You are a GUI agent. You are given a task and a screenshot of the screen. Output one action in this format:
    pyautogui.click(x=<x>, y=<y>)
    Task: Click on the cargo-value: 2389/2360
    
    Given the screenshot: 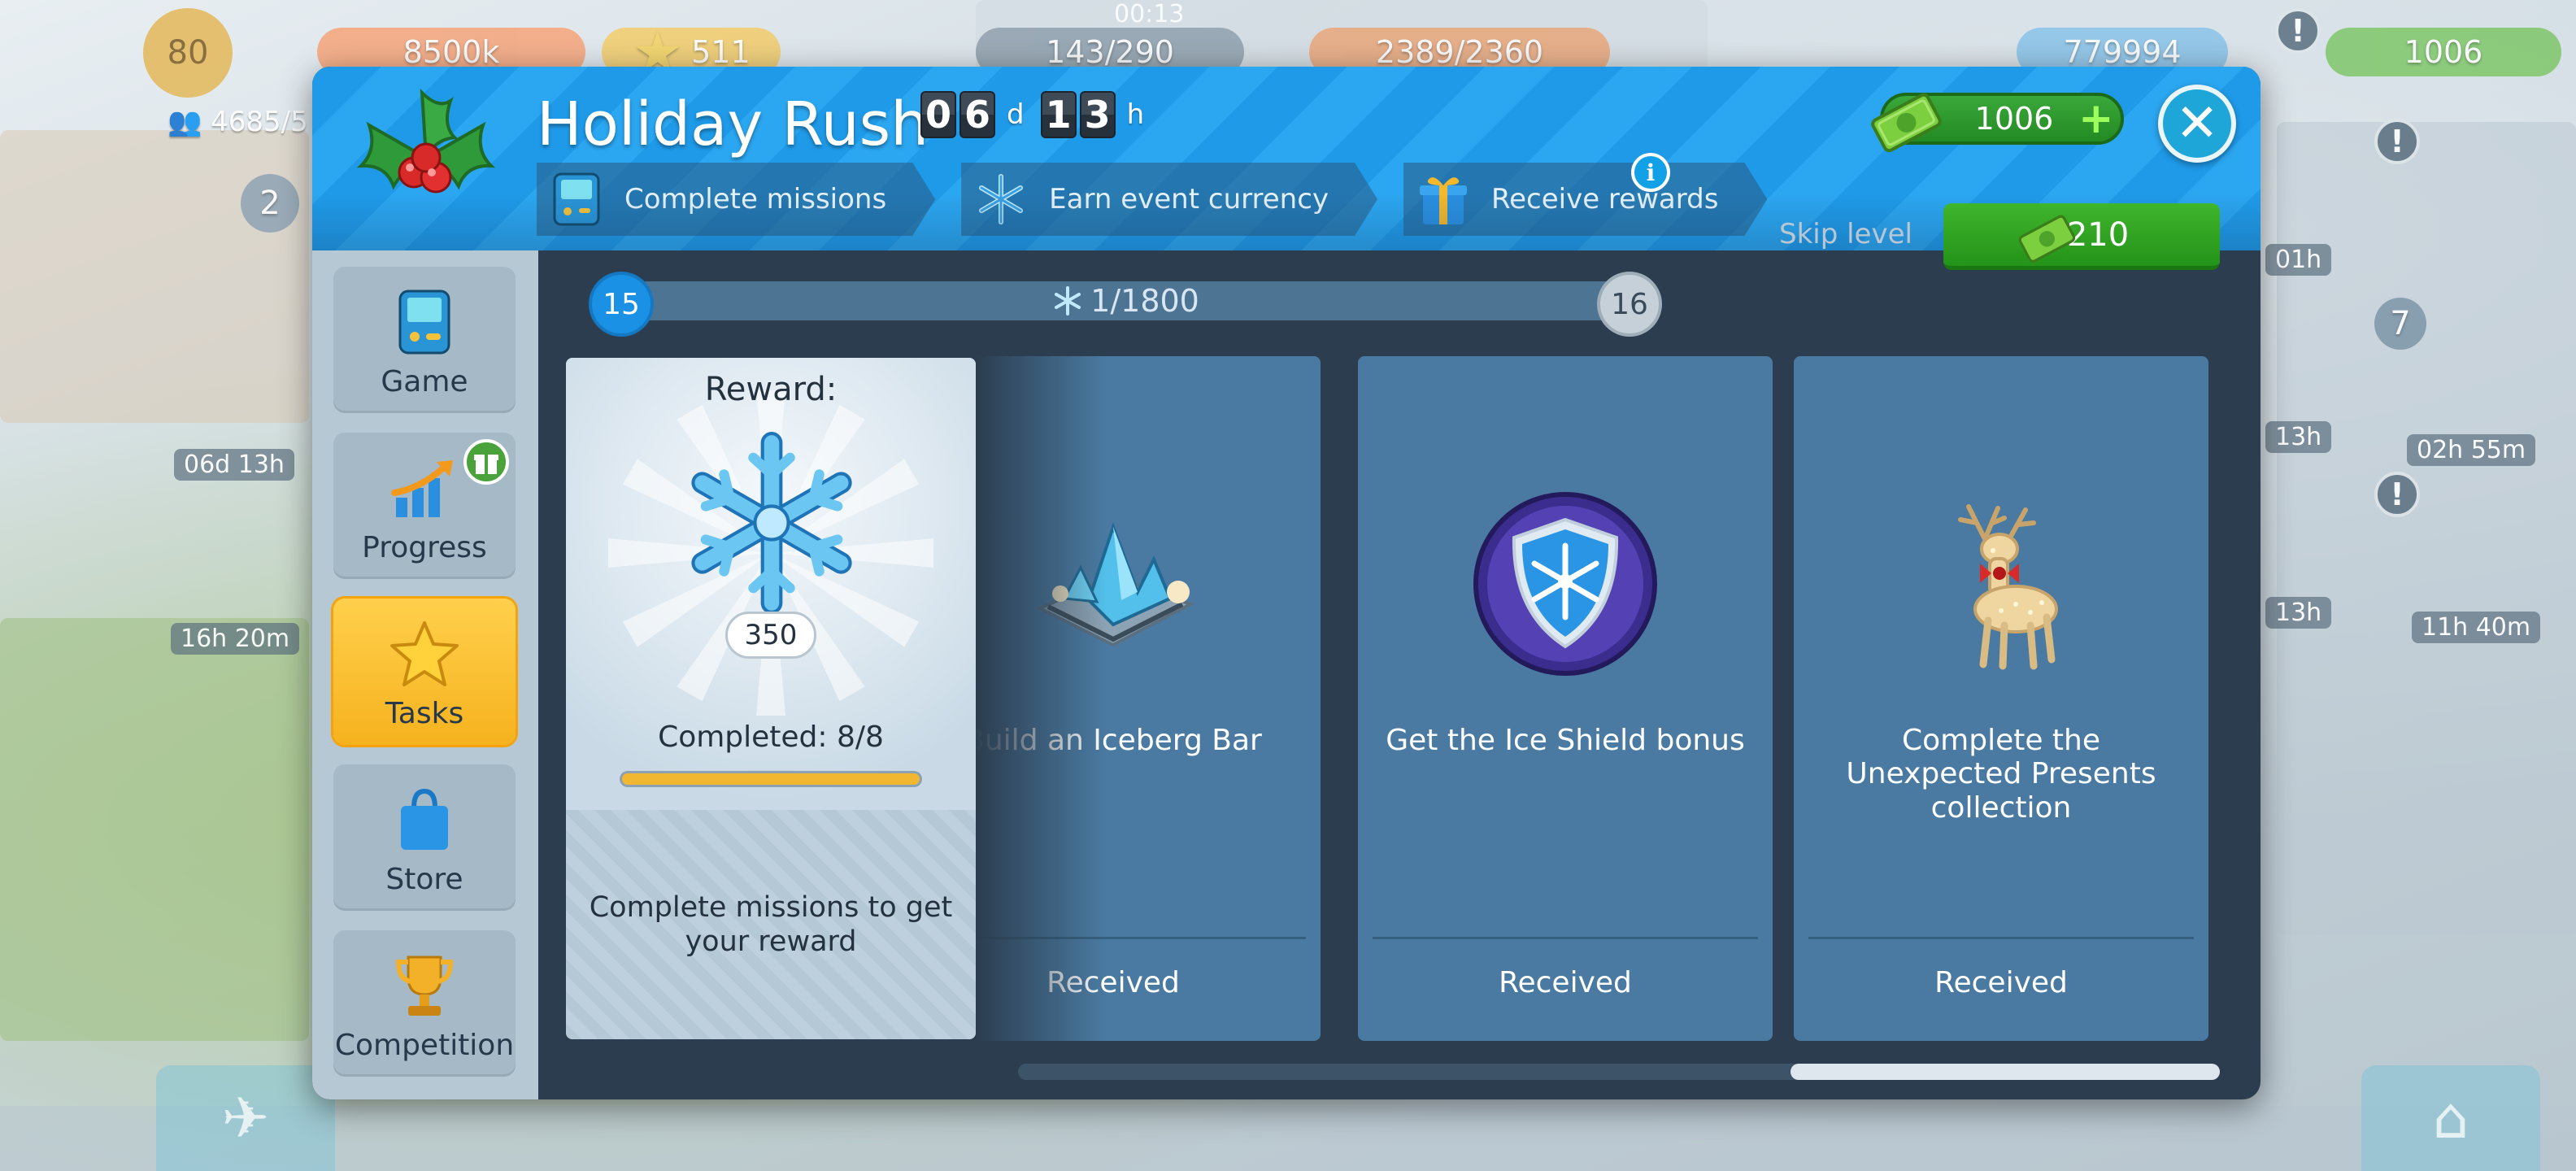 What is the action you would take?
    pyautogui.click(x=1460, y=52)
    